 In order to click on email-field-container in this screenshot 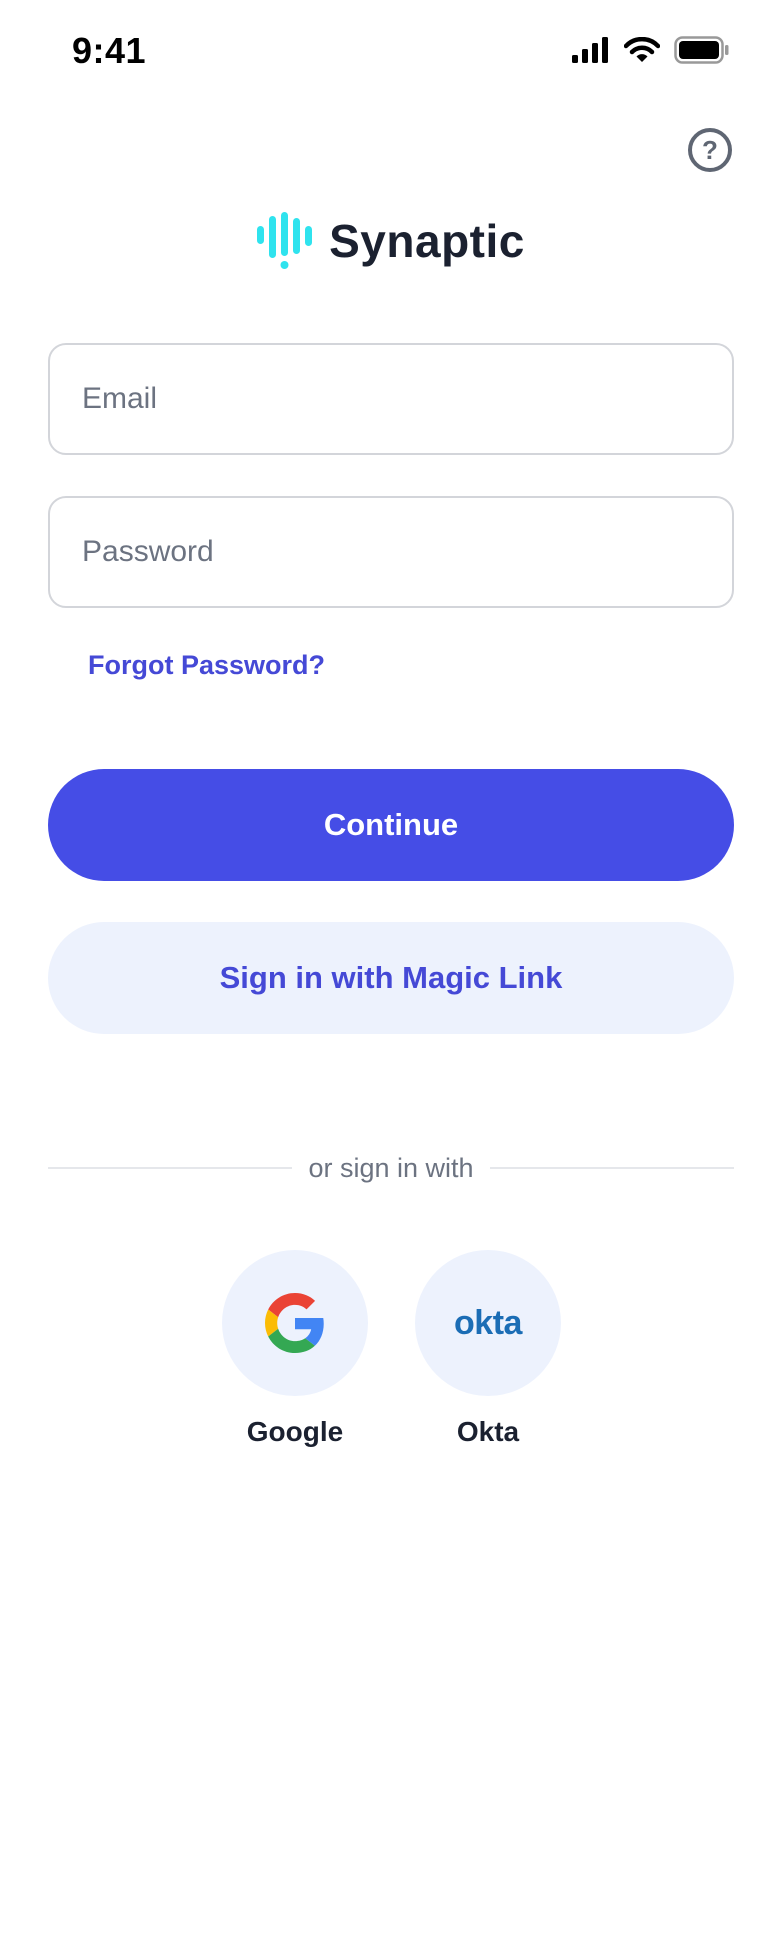, I will do `click(391, 399)`.